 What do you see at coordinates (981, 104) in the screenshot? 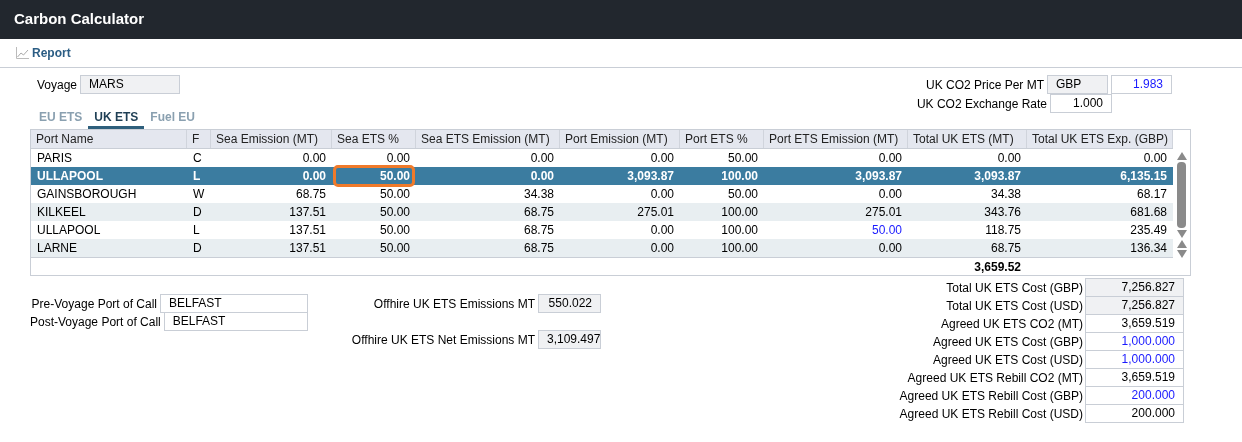
I see `field-label: UK CO2 Exchange Rate` at bounding box center [981, 104].